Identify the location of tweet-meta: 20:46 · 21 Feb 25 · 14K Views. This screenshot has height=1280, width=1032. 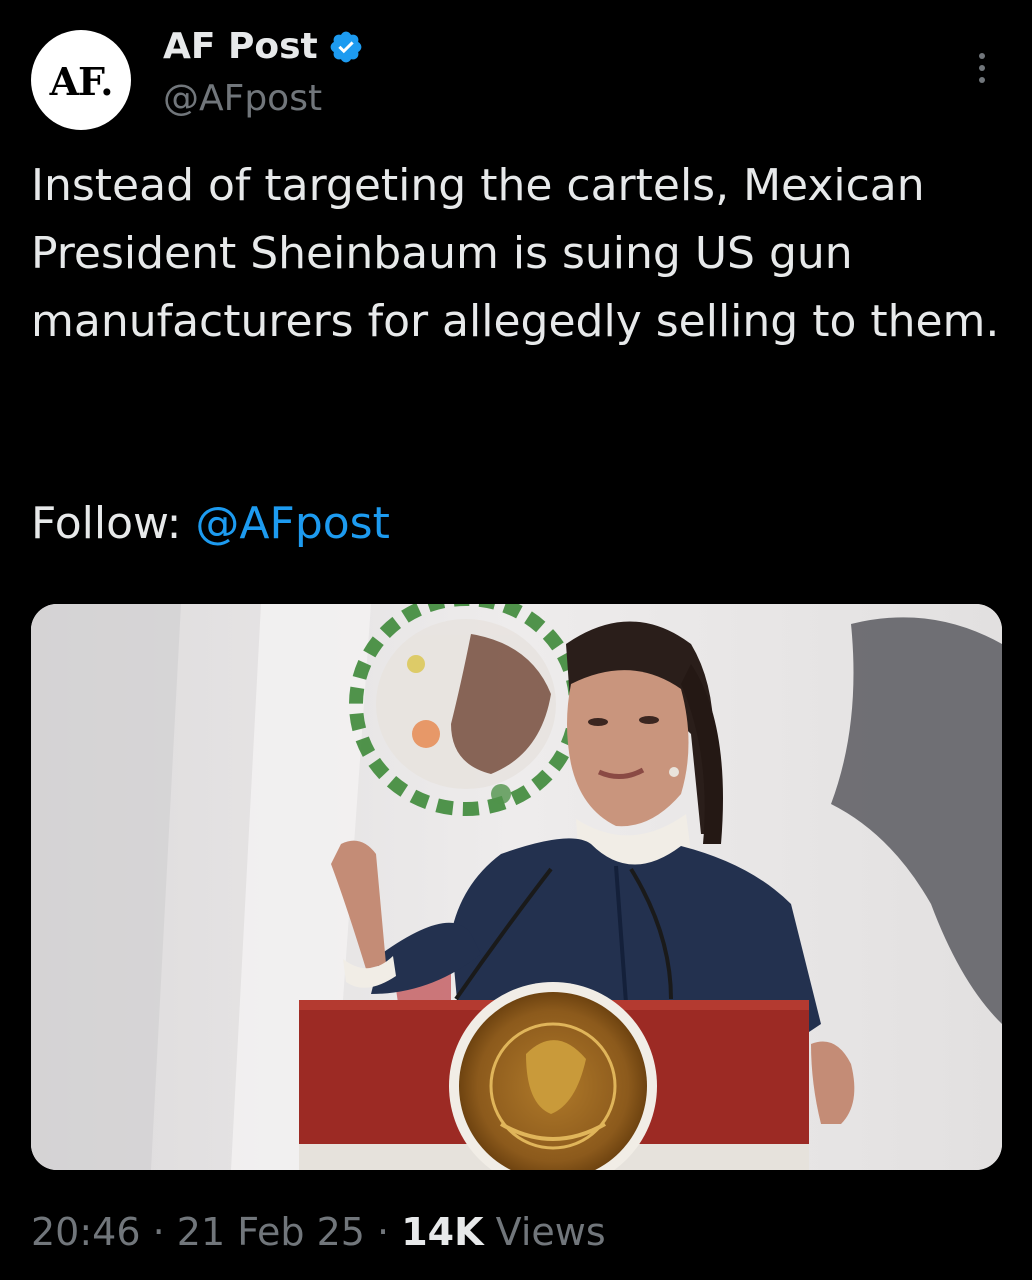
(318, 1232).